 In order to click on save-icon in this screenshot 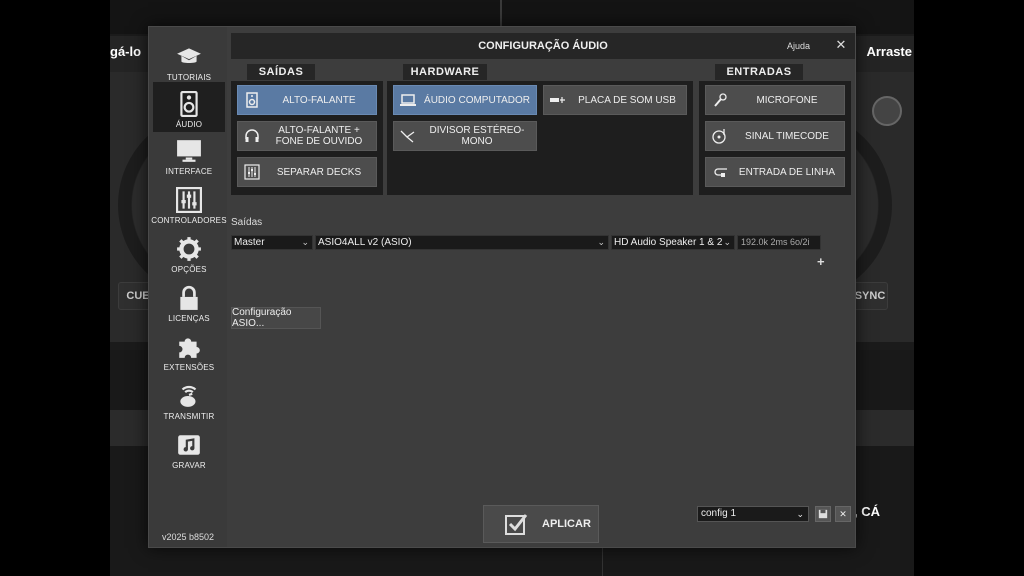, I will do `click(823, 514)`.